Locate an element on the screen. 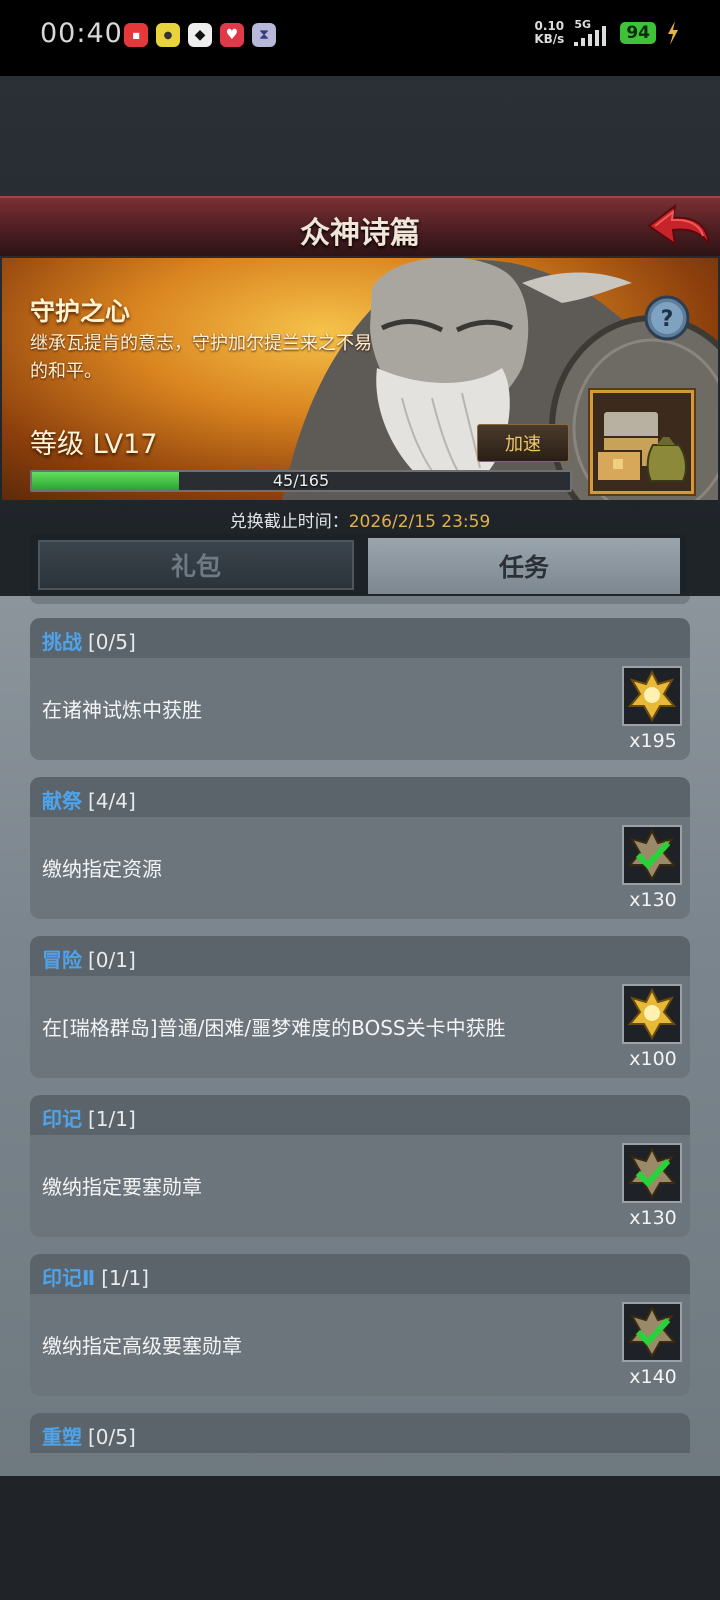 This screenshot has width=720, height=1600. speed-up-button: 加速 is located at coordinates (523, 443).